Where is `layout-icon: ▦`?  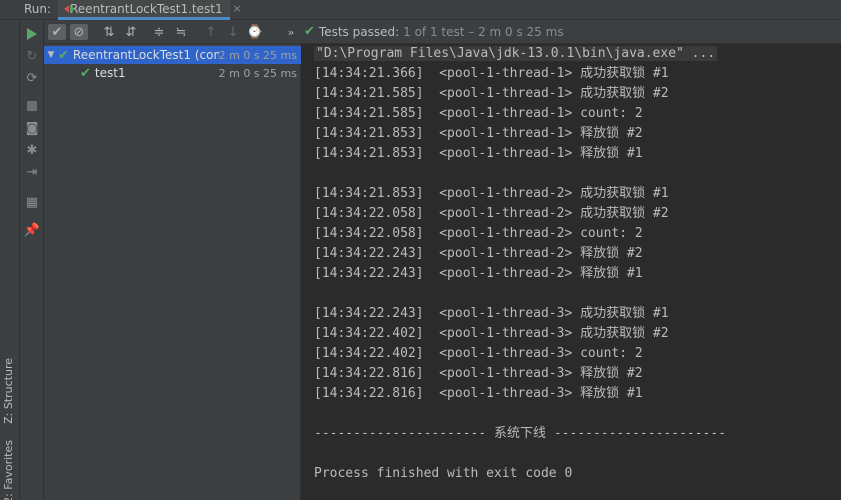 layout-icon: ▦ is located at coordinates (32, 202).